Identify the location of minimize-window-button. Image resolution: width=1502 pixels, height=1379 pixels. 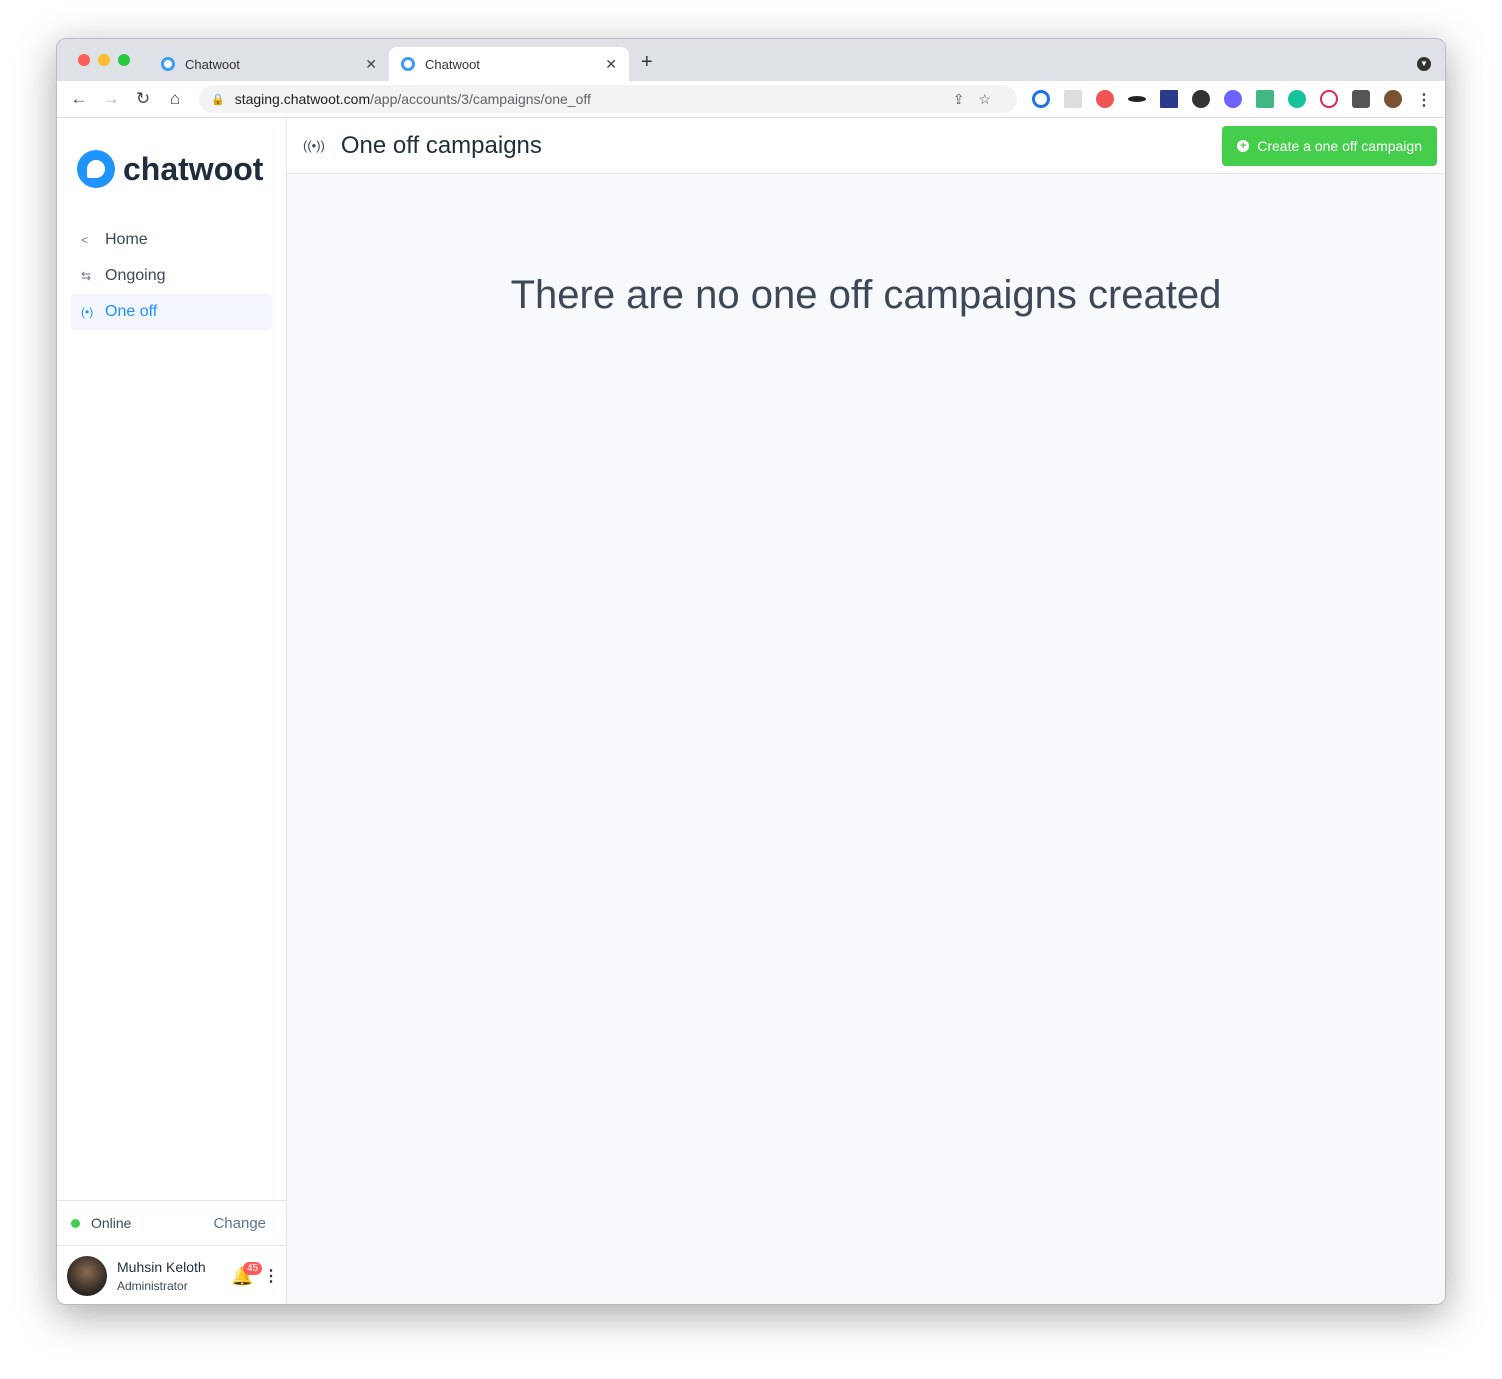
(104, 60).